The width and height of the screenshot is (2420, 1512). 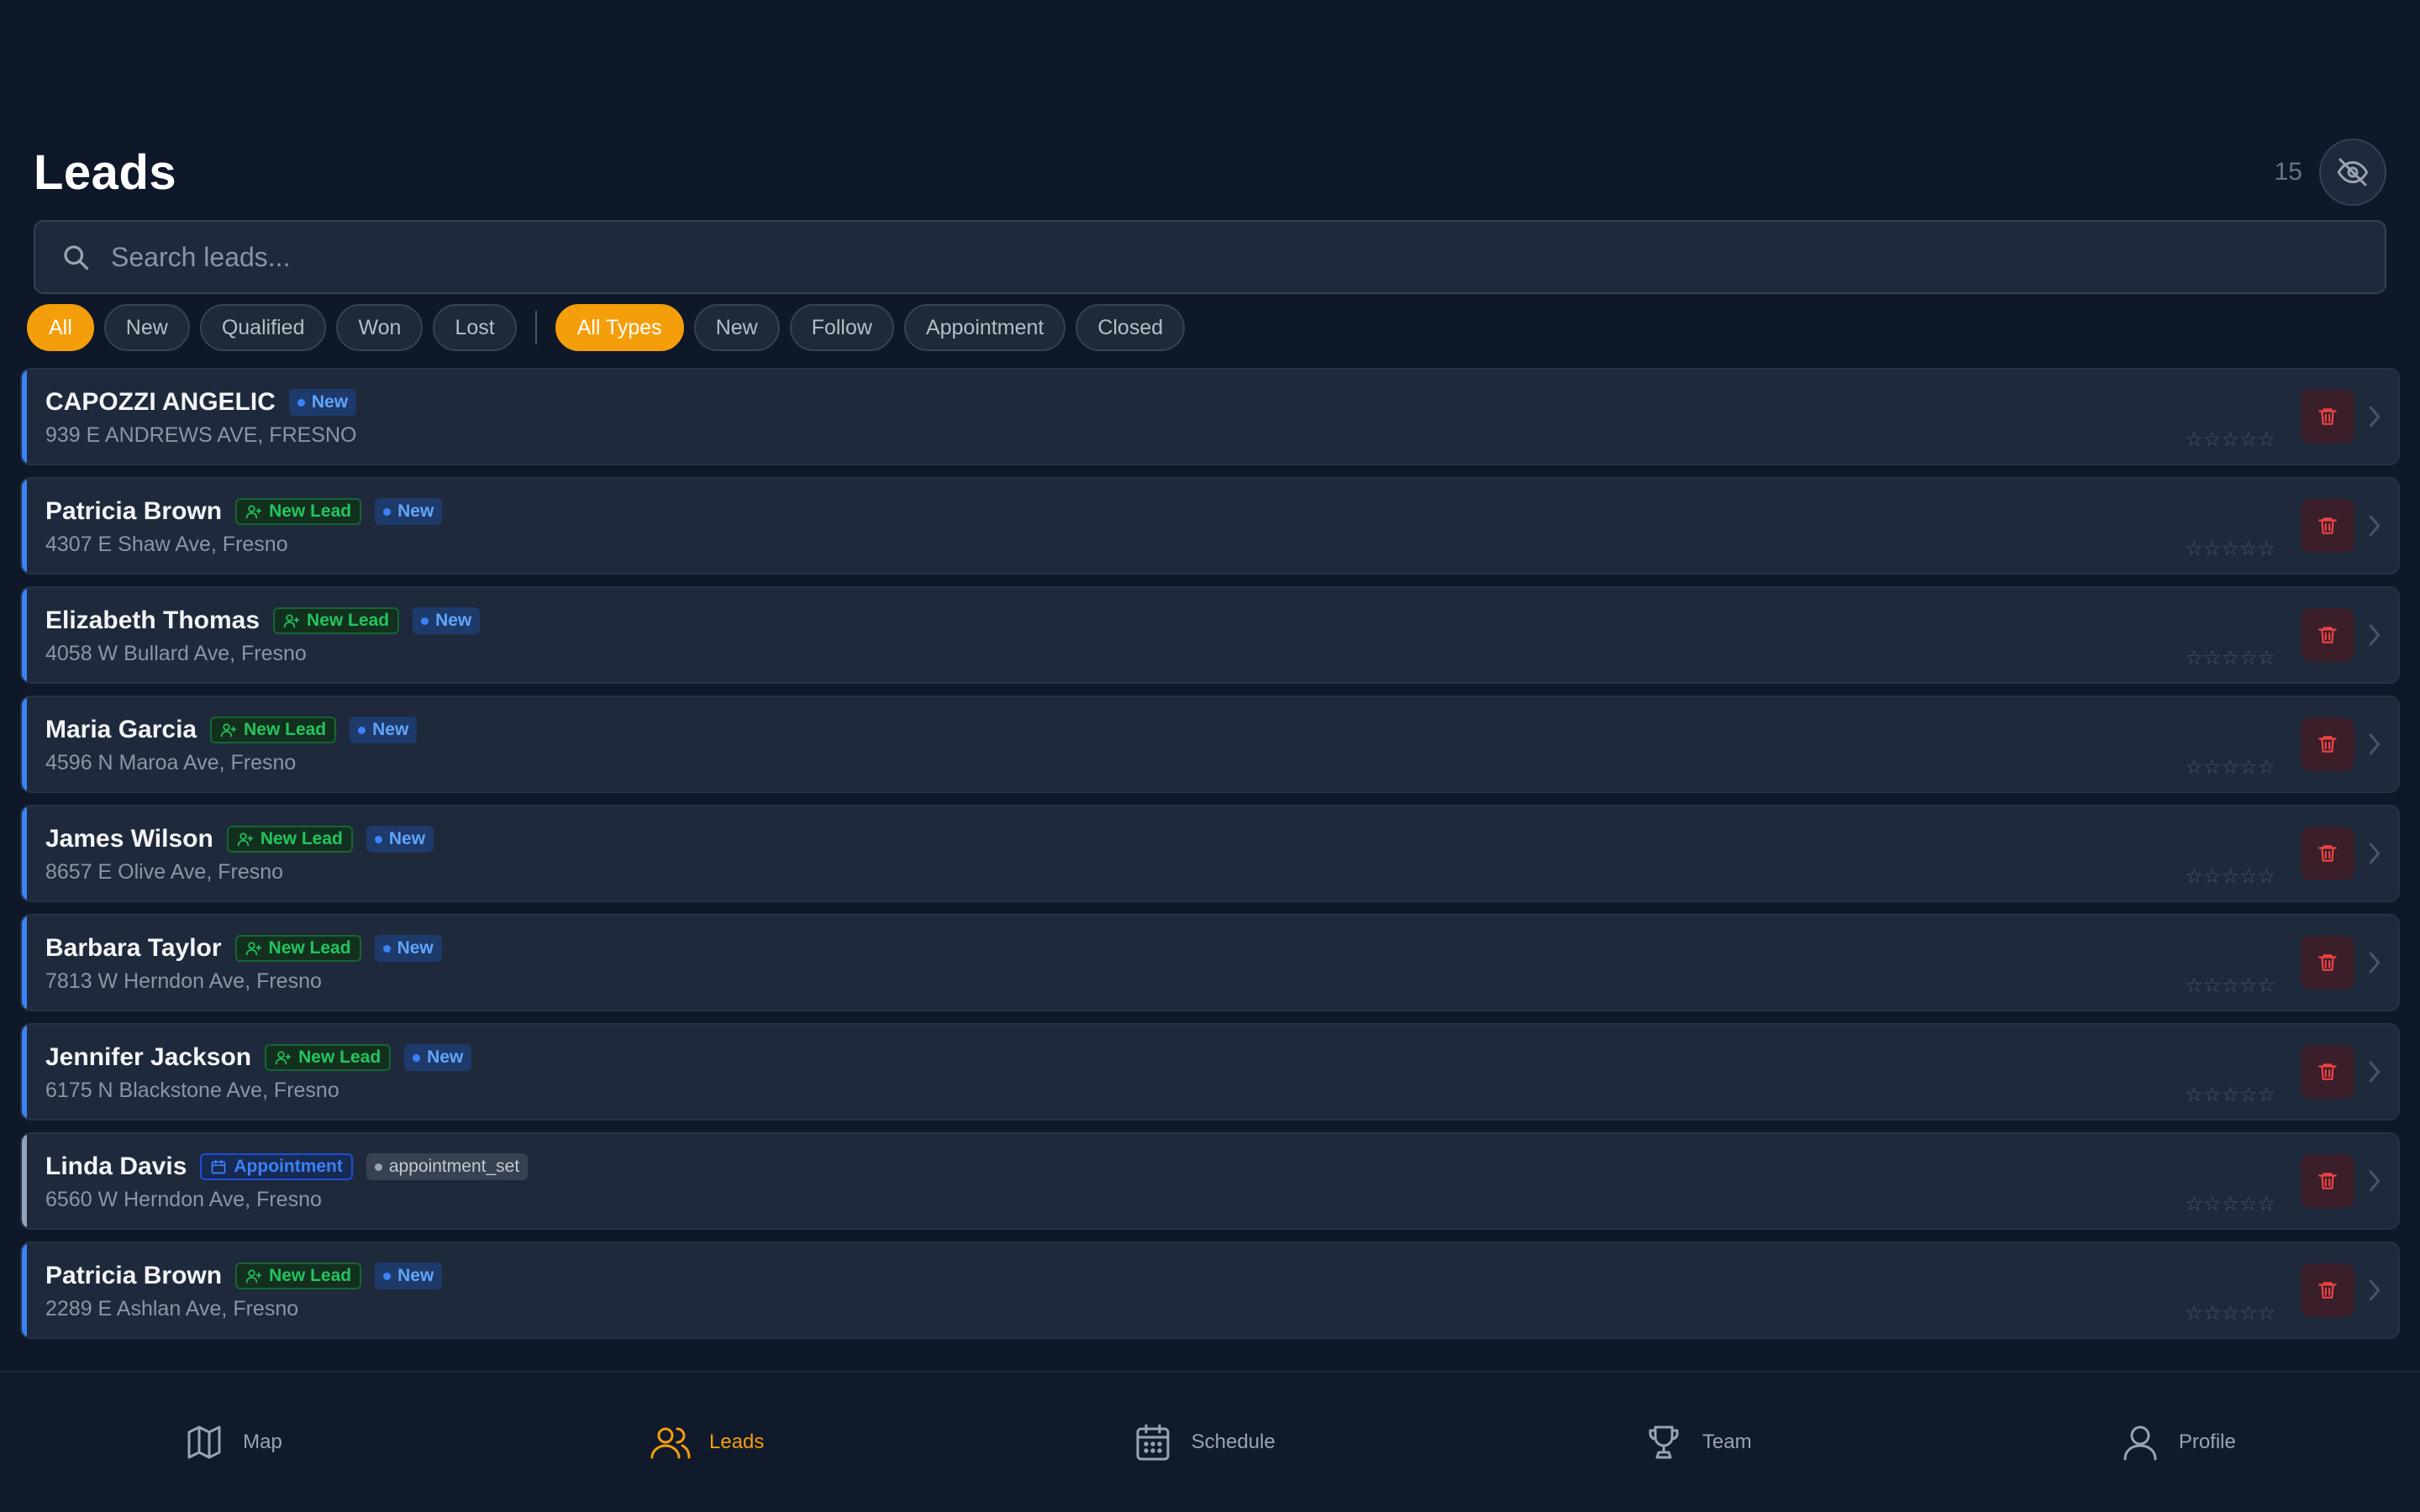 I want to click on status-filter-qualified: Qualified, so click(x=263, y=327).